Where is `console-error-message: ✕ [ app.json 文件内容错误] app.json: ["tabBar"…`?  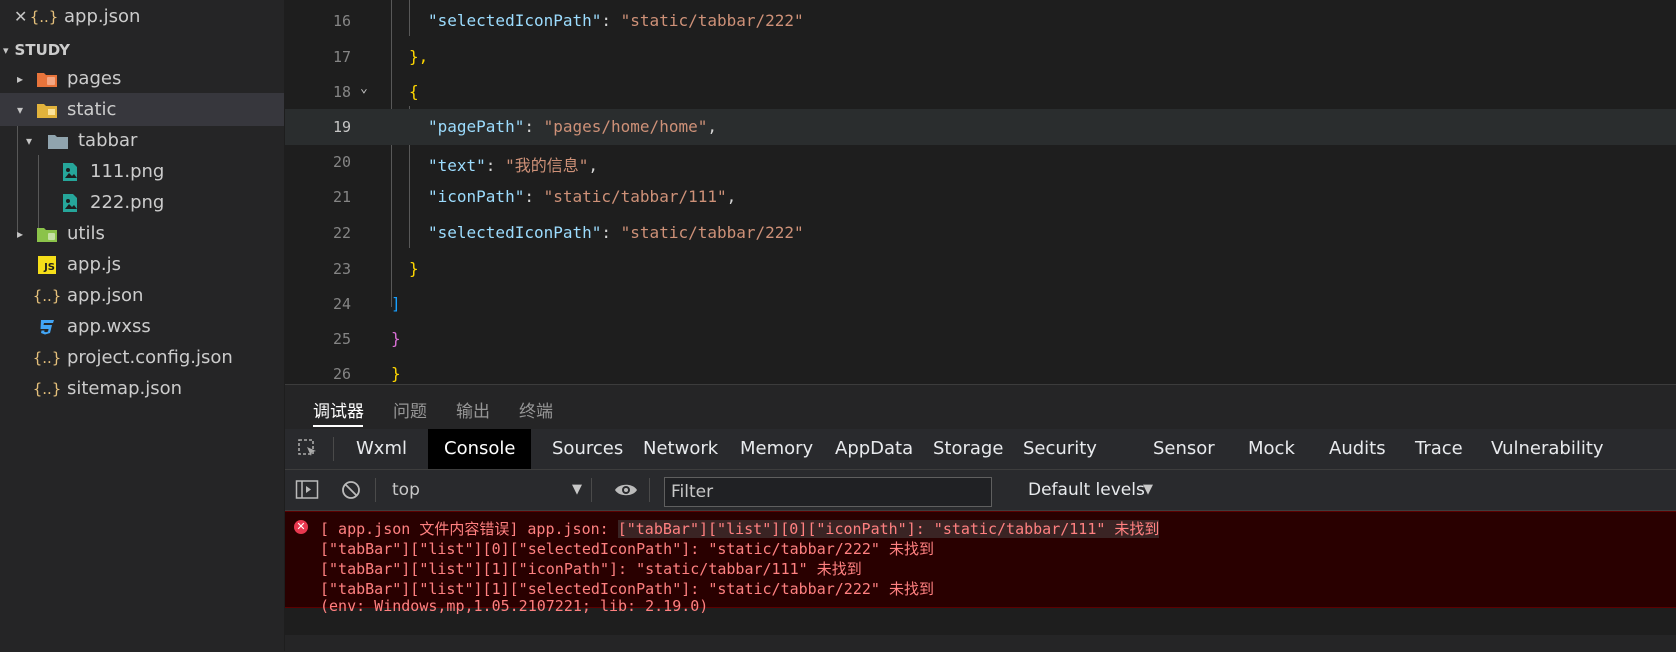 console-error-message: ✕ [ app.json 文件内容错误] app.json: ["tabBar"… is located at coordinates (980, 563).